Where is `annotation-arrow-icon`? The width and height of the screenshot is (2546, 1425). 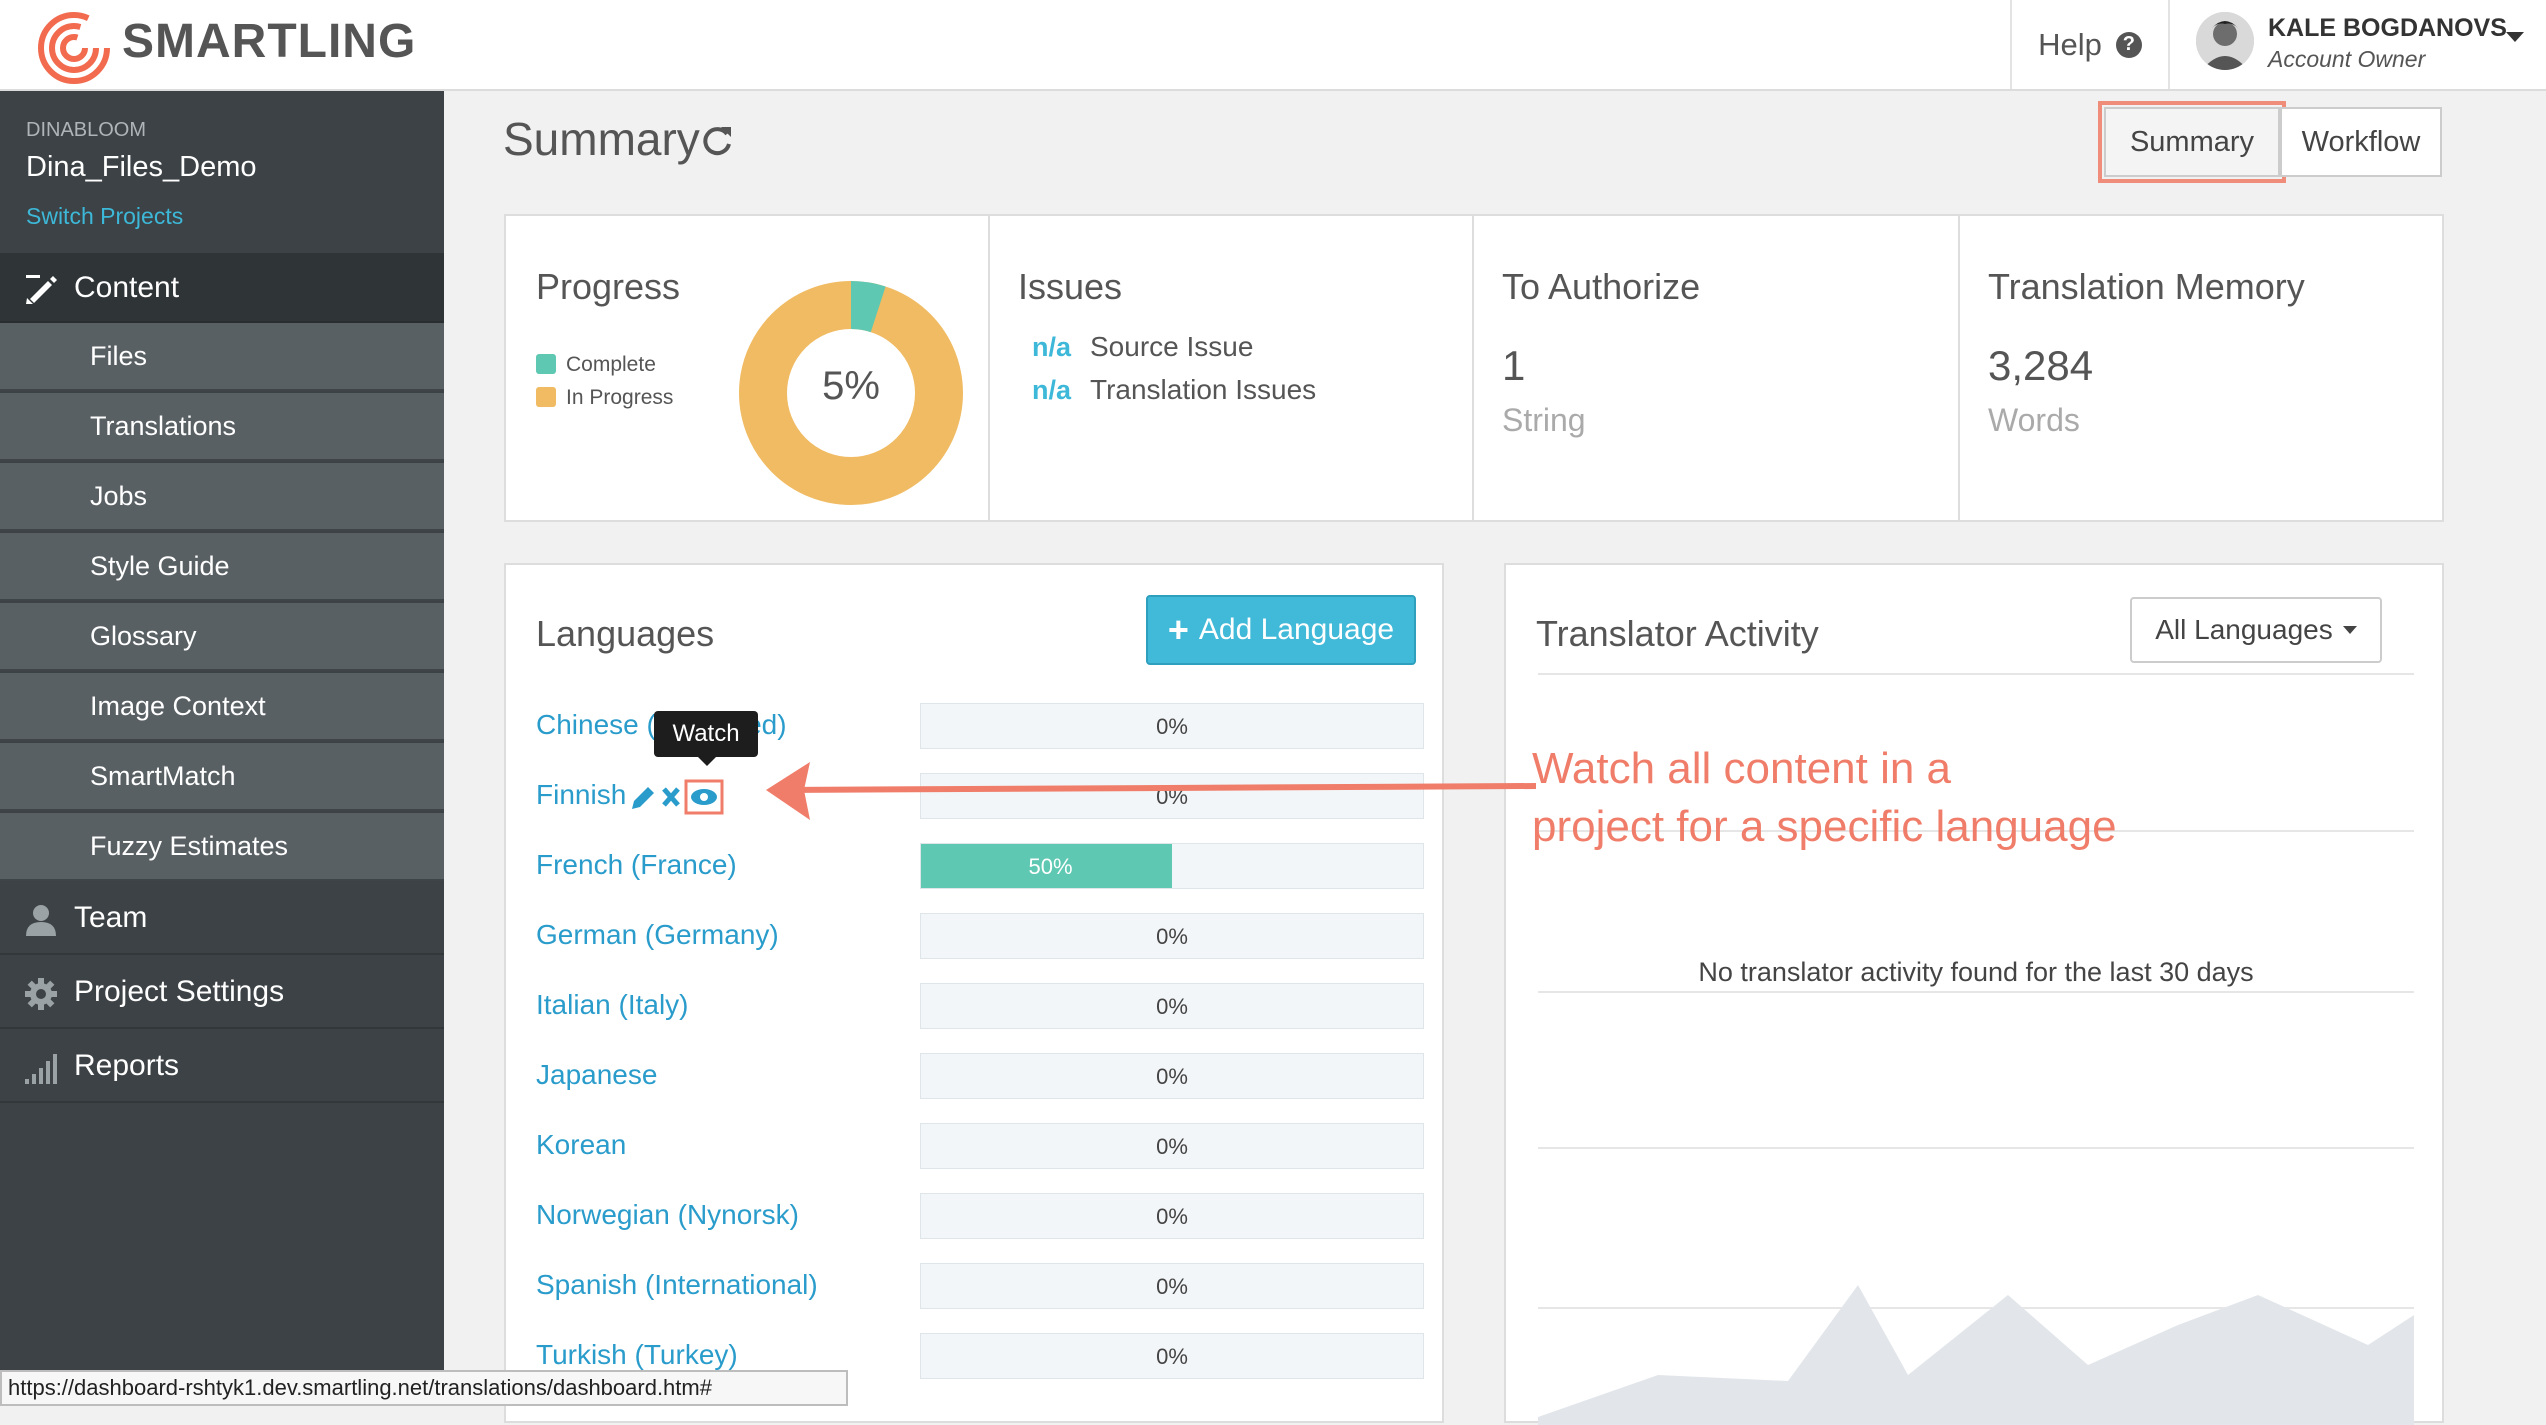 annotation-arrow-icon is located at coordinates (1151, 791).